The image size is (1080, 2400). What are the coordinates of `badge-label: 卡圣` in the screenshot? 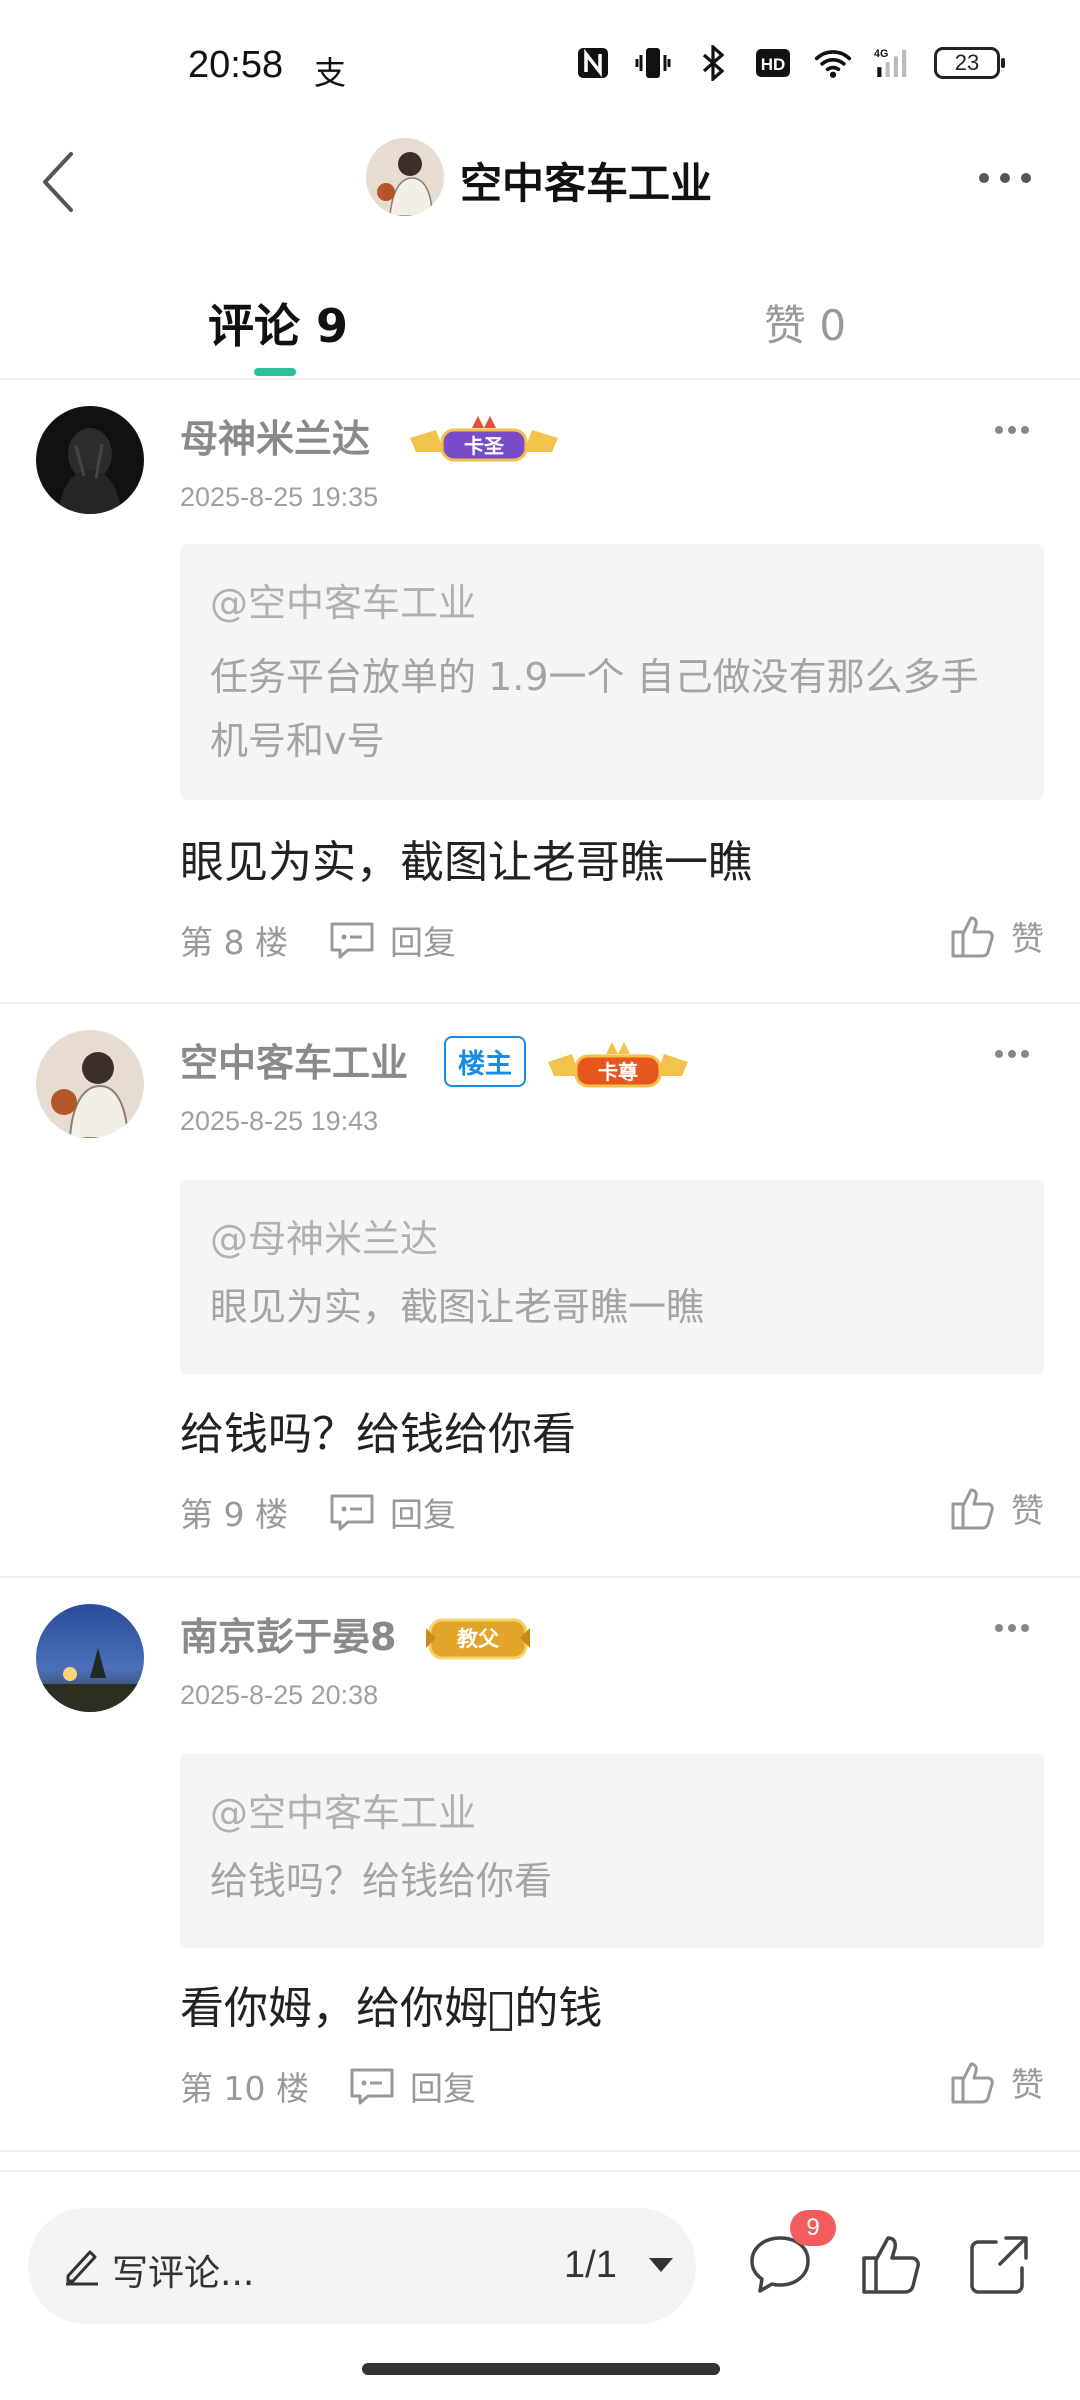 It's located at (484, 446).